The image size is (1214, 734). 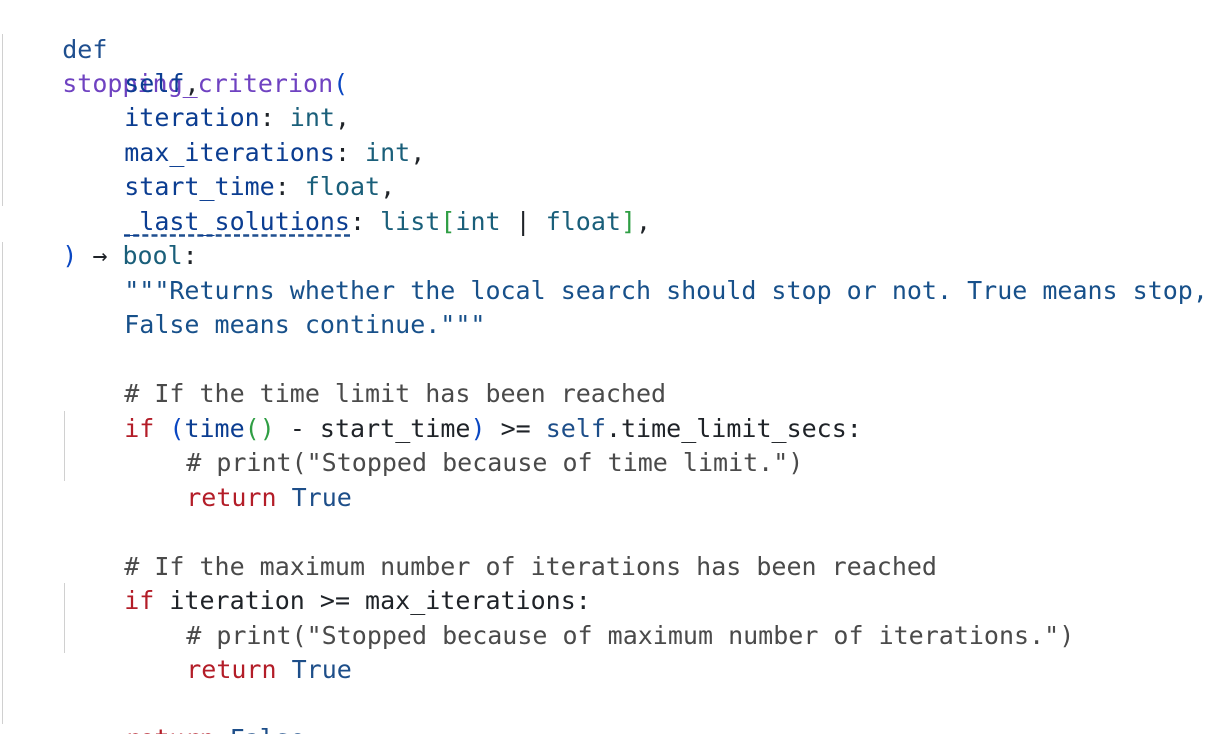 What do you see at coordinates (628, 221) in the screenshot?
I see `bracket-close: ]` at bounding box center [628, 221].